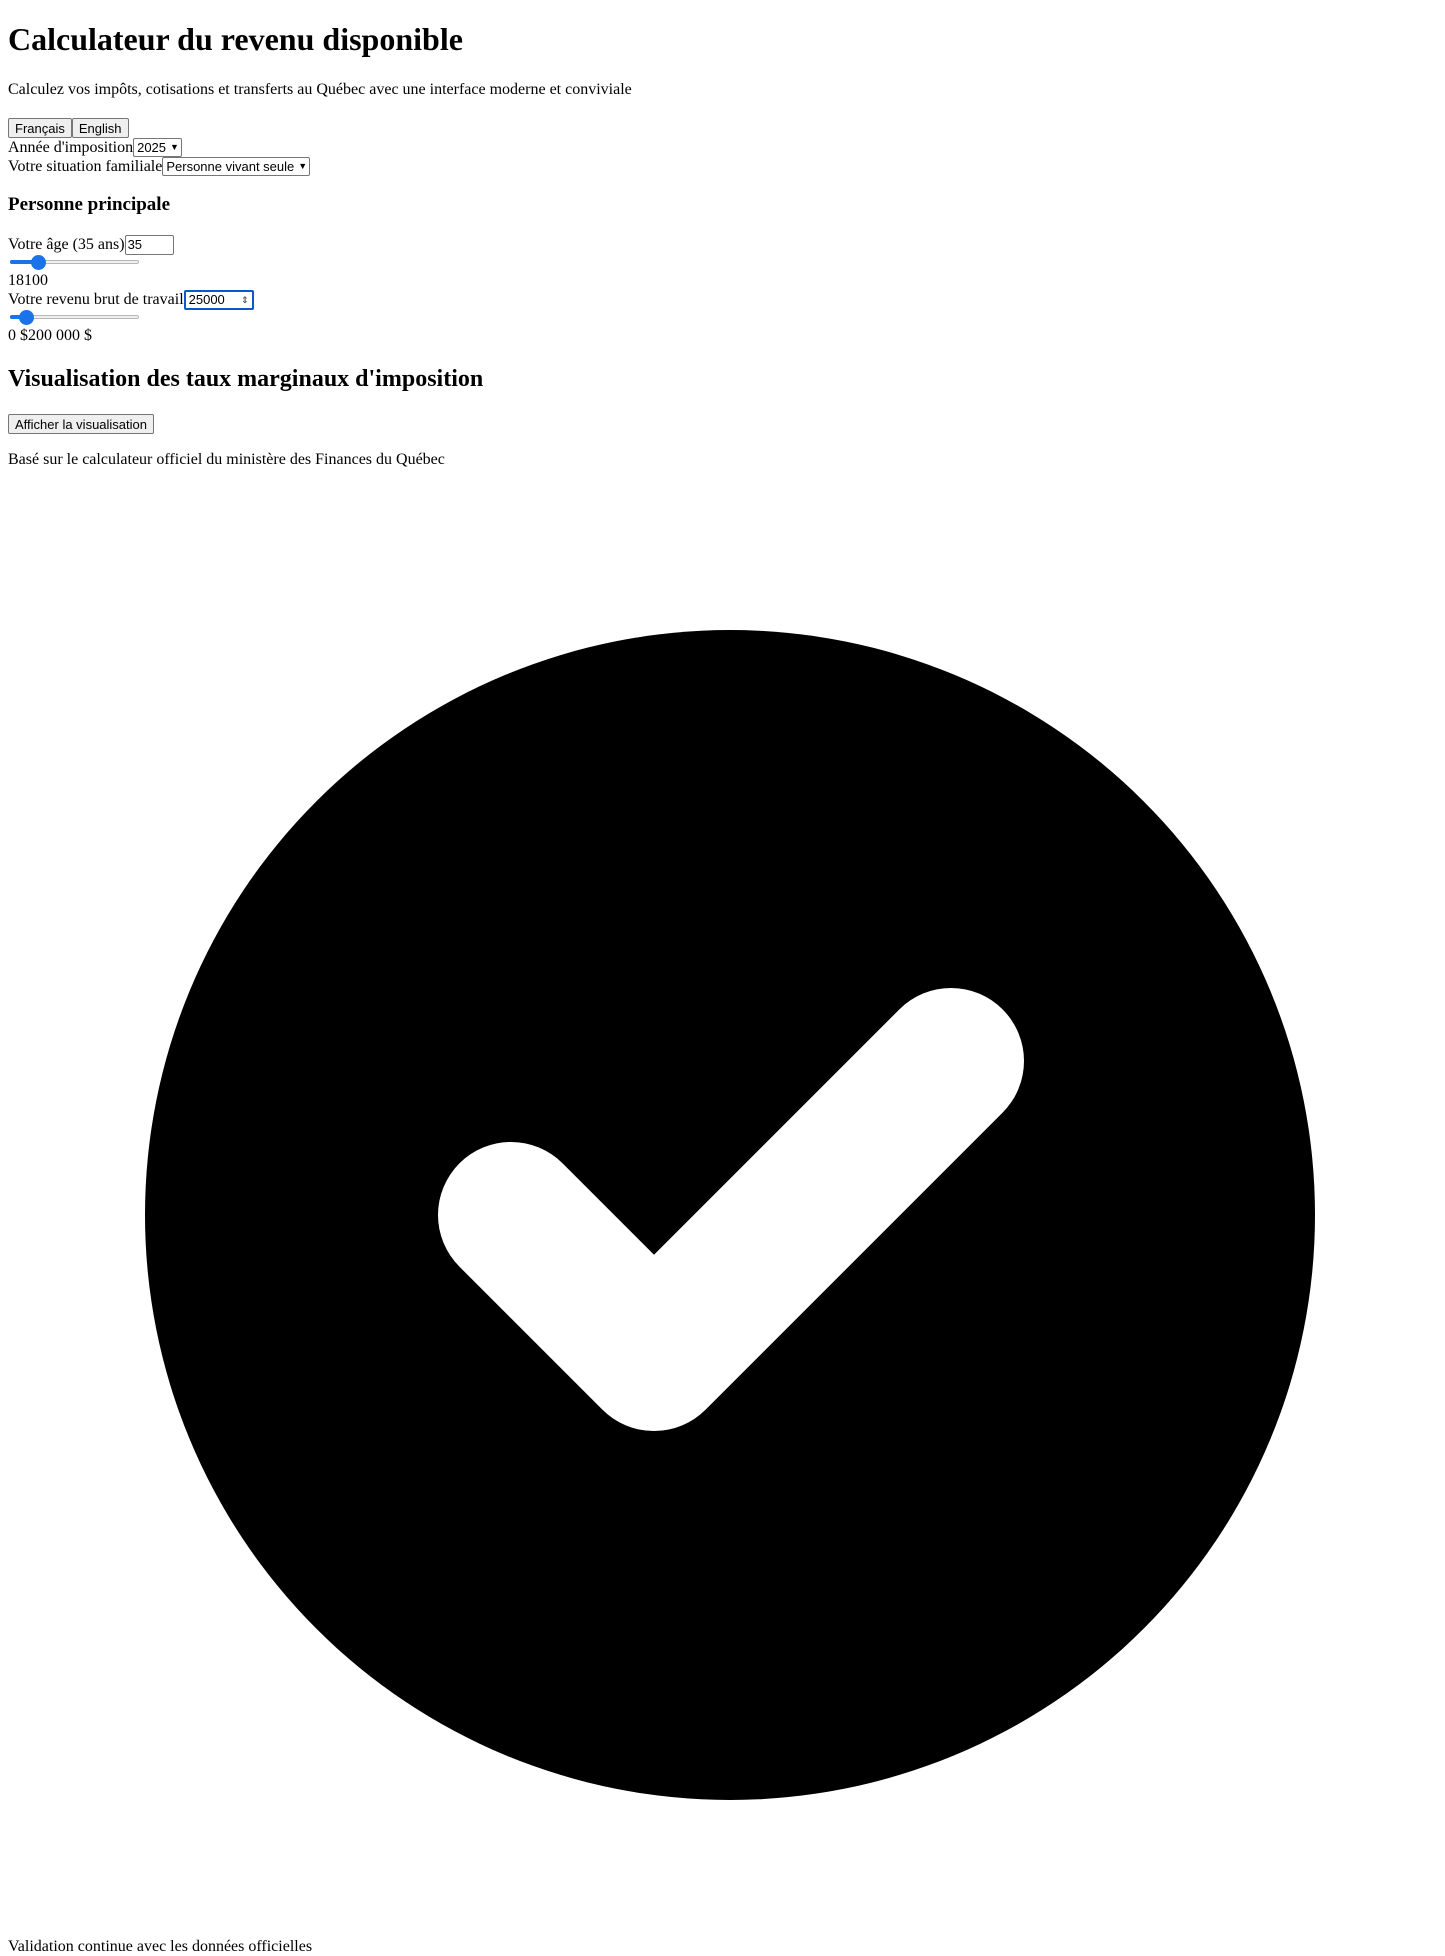  I want to click on income-range-text: 0 $200 000 $, so click(50, 335).